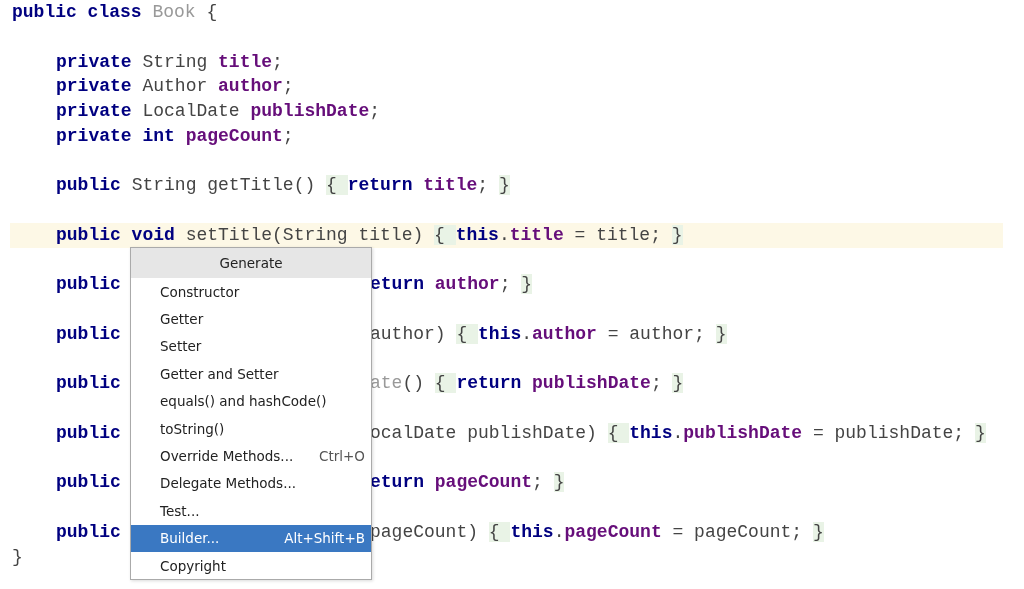 Image resolution: width=1024 pixels, height=589 pixels. I want to click on code-line: private Author author;, so click(175, 87).